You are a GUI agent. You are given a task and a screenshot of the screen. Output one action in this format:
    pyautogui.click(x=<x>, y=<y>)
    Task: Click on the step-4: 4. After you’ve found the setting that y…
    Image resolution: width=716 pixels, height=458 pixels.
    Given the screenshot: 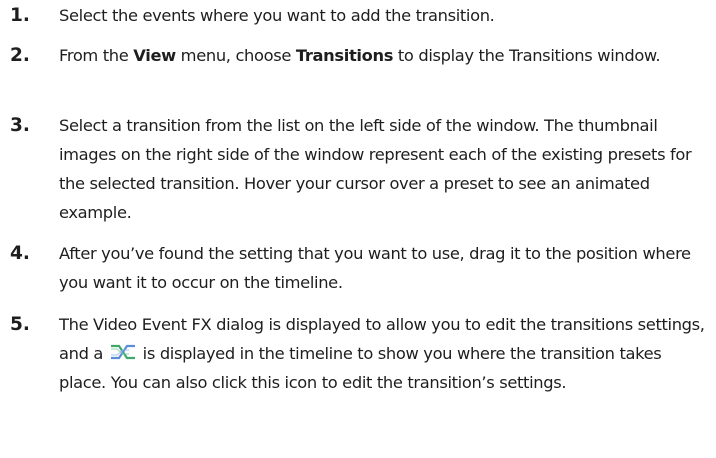 What is the action you would take?
    pyautogui.click(x=360, y=268)
    